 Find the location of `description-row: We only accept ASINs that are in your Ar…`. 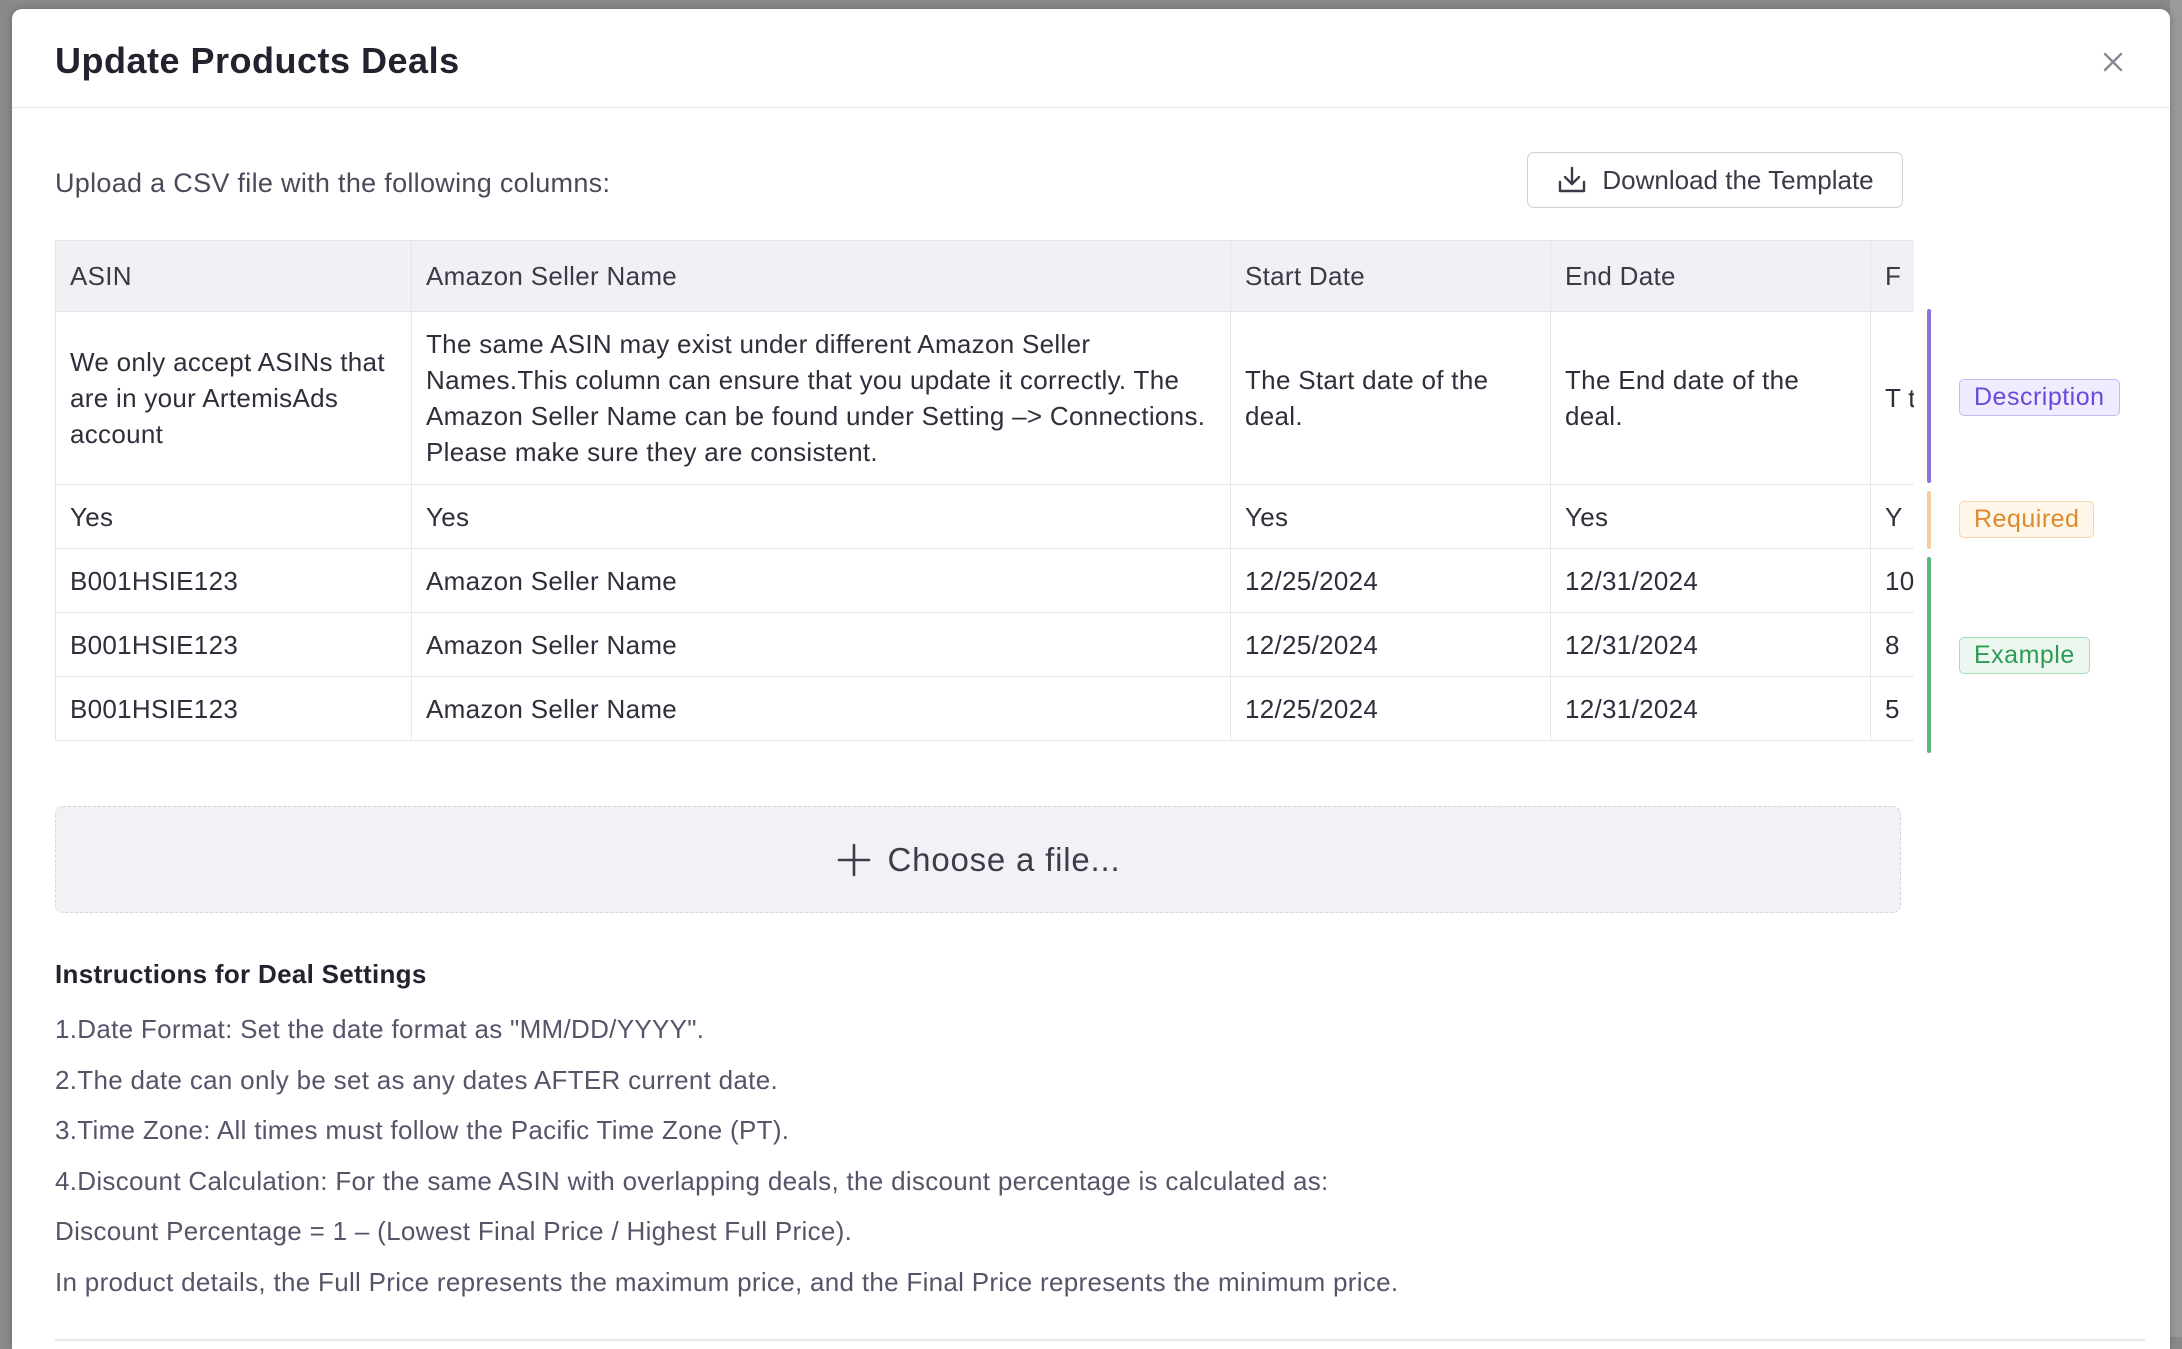

description-row: We only accept ASINs that are in your Ar… is located at coordinates (984, 398).